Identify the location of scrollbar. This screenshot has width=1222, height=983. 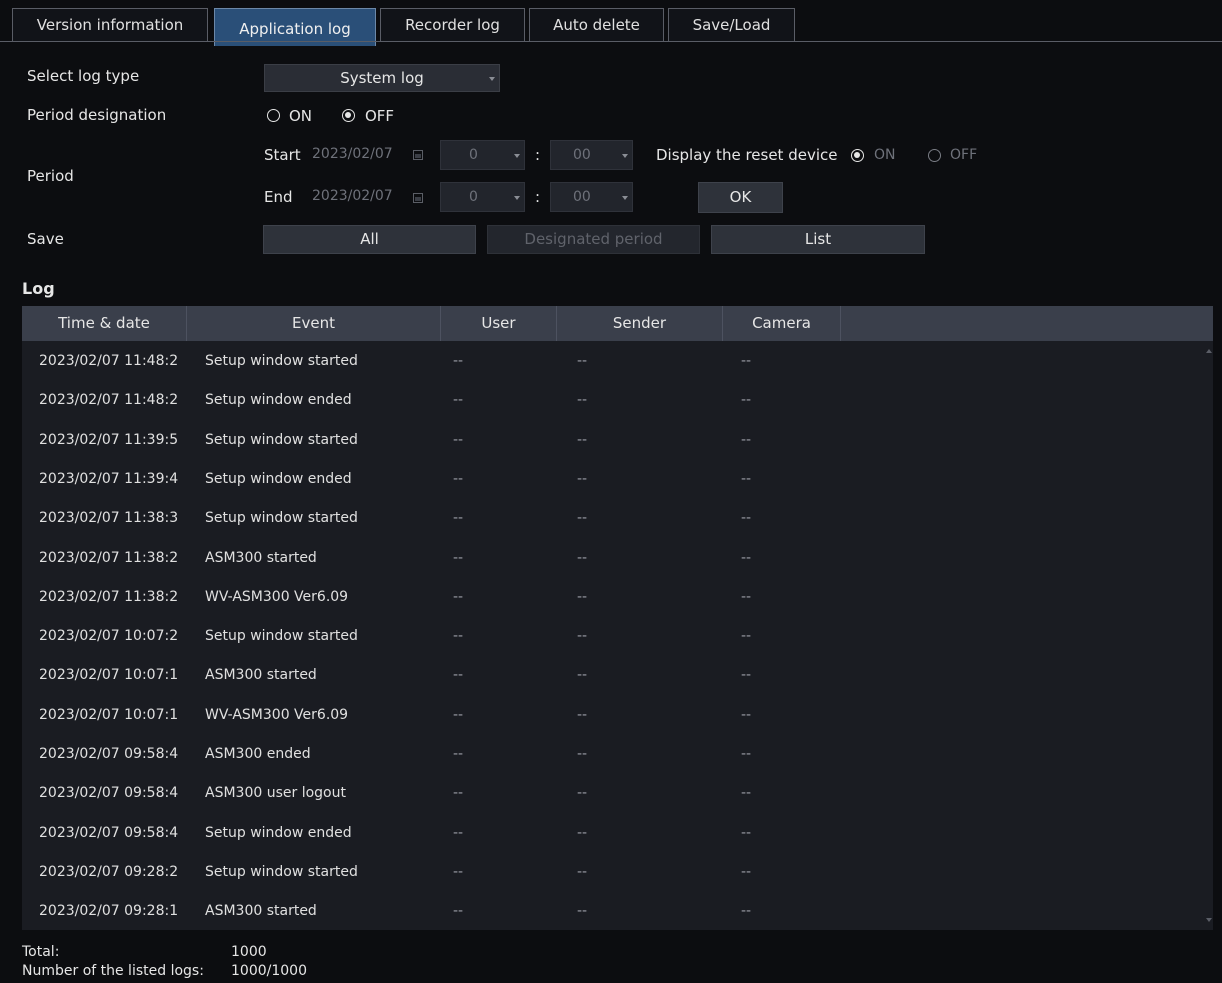
(1209, 635).